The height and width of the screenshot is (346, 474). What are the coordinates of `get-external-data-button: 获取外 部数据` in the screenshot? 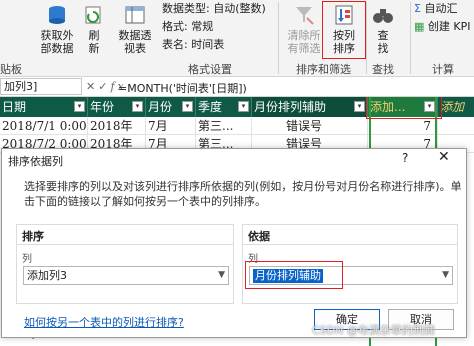 It's located at (57, 30).